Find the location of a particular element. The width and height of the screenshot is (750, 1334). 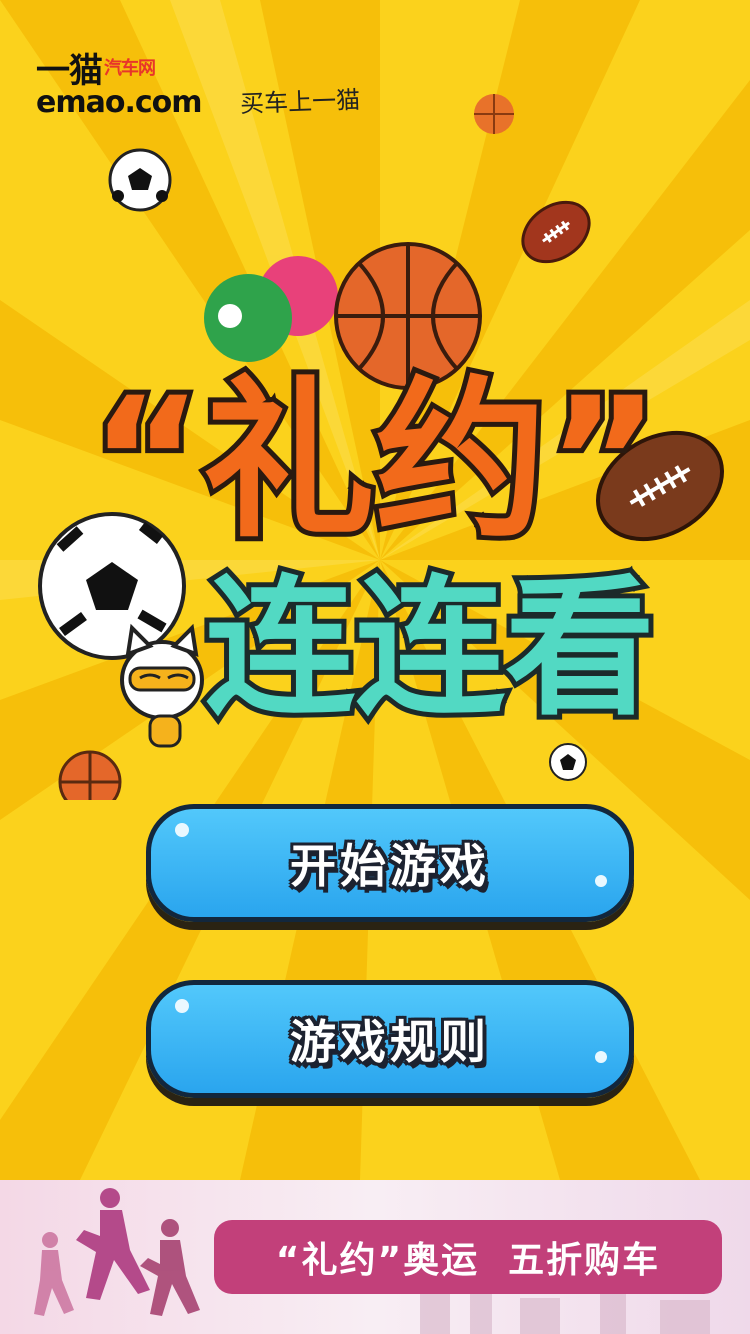

mascot-cat-icon is located at coordinates (162, 685).